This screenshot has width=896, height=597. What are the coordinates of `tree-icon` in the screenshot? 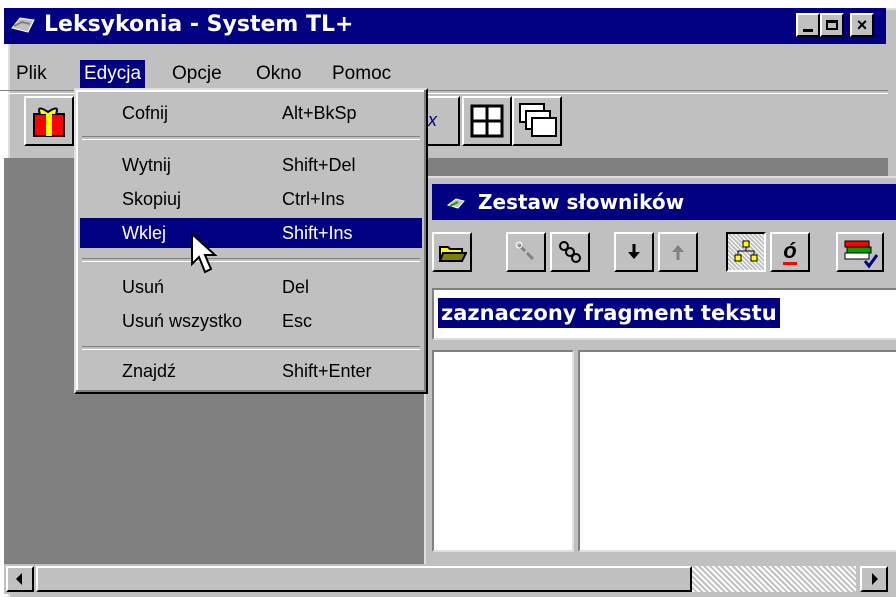 It's located at (746, 251).